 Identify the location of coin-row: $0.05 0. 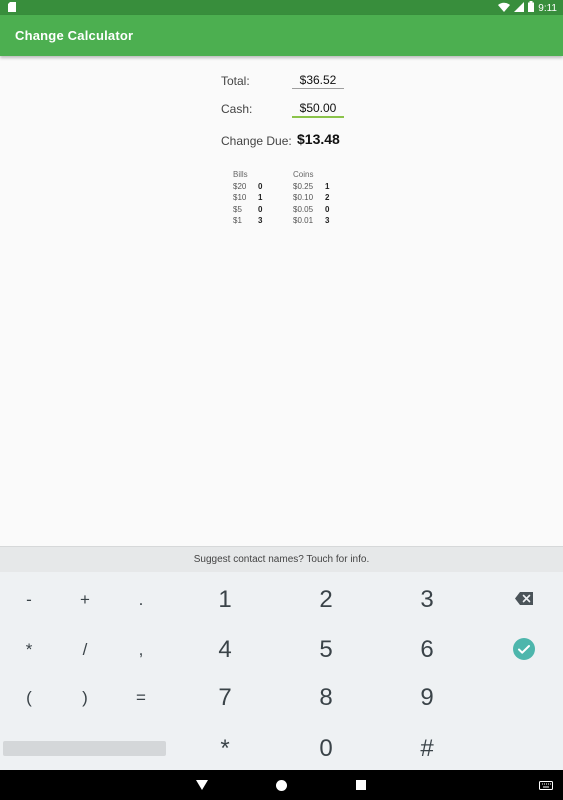
(311, 210).